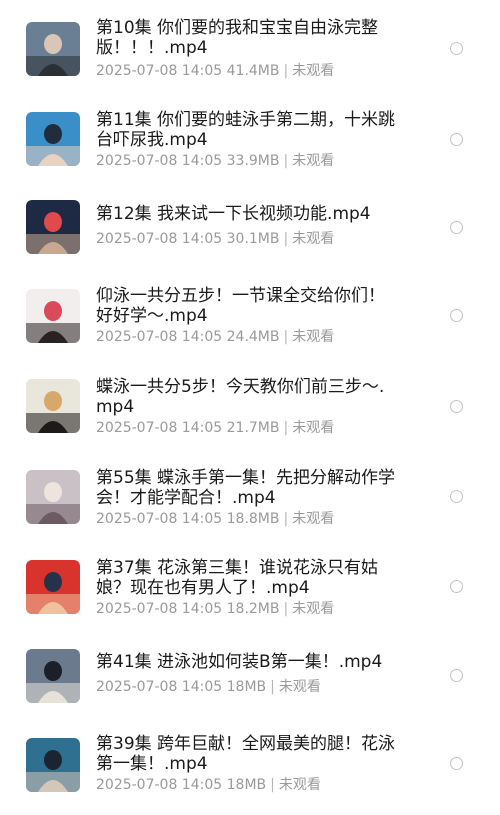 The width and height of the screenshot is (500, 815). I want to click on file-meta: 2025-07-08 14:05 33.9MB | 未观看, so click(266, 161).